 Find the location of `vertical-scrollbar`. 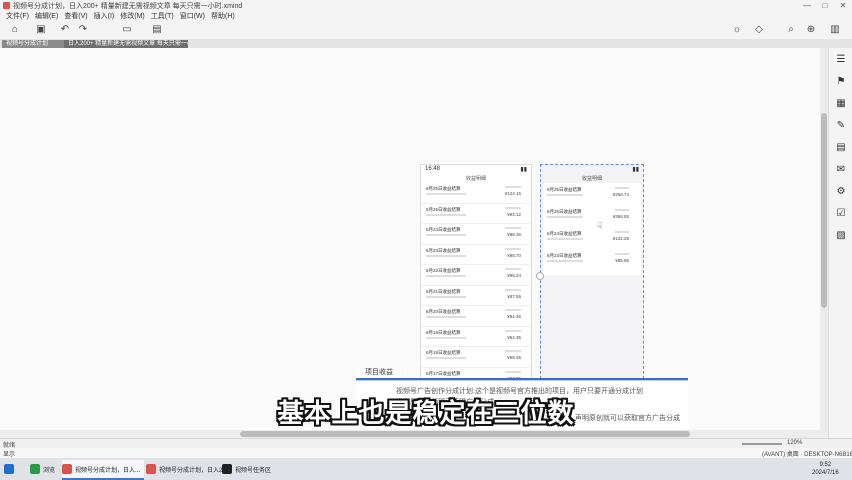

vertical-scrollbar is located at coordinates (824, 243).